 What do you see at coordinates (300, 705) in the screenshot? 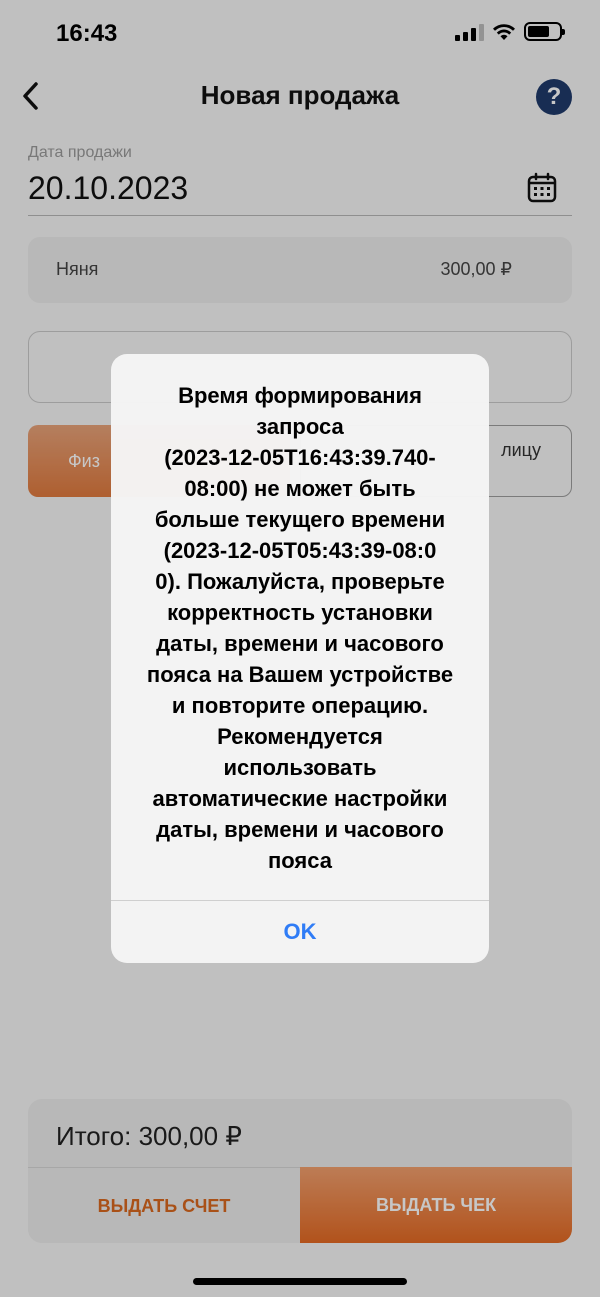
I see `alert-line: и повторите операцию.` at bounding box center [300, 705].